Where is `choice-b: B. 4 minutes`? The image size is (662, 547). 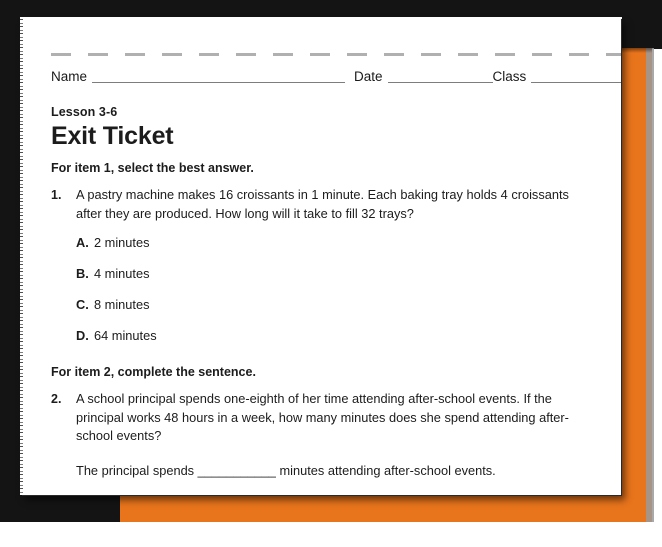
choice-b: B. 4 minutes is located at coordinates (343, 273).